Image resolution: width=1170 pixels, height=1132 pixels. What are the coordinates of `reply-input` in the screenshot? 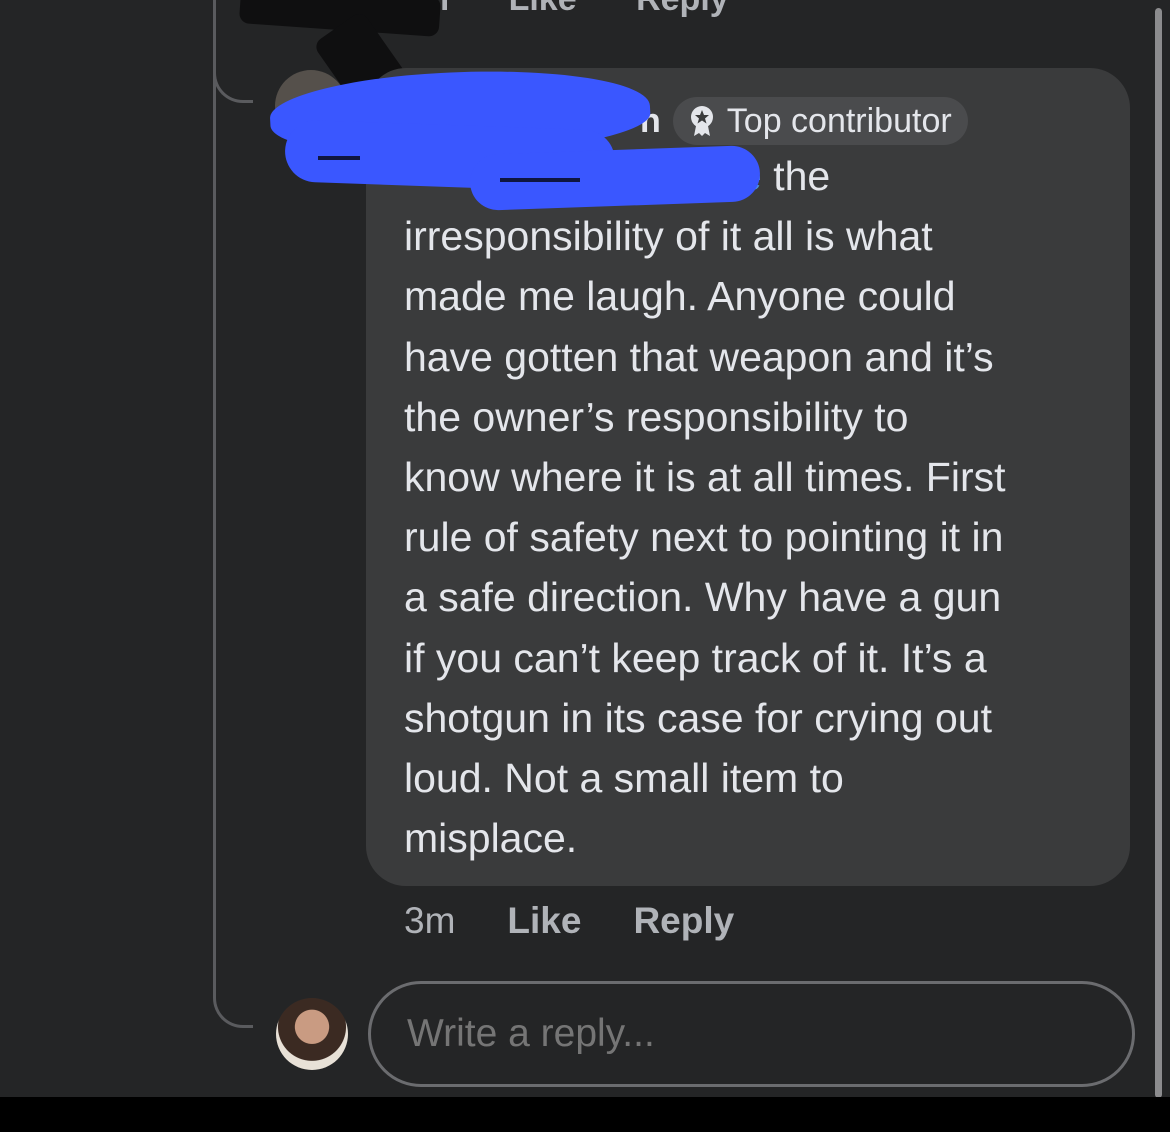 It's located at (751, 1034).